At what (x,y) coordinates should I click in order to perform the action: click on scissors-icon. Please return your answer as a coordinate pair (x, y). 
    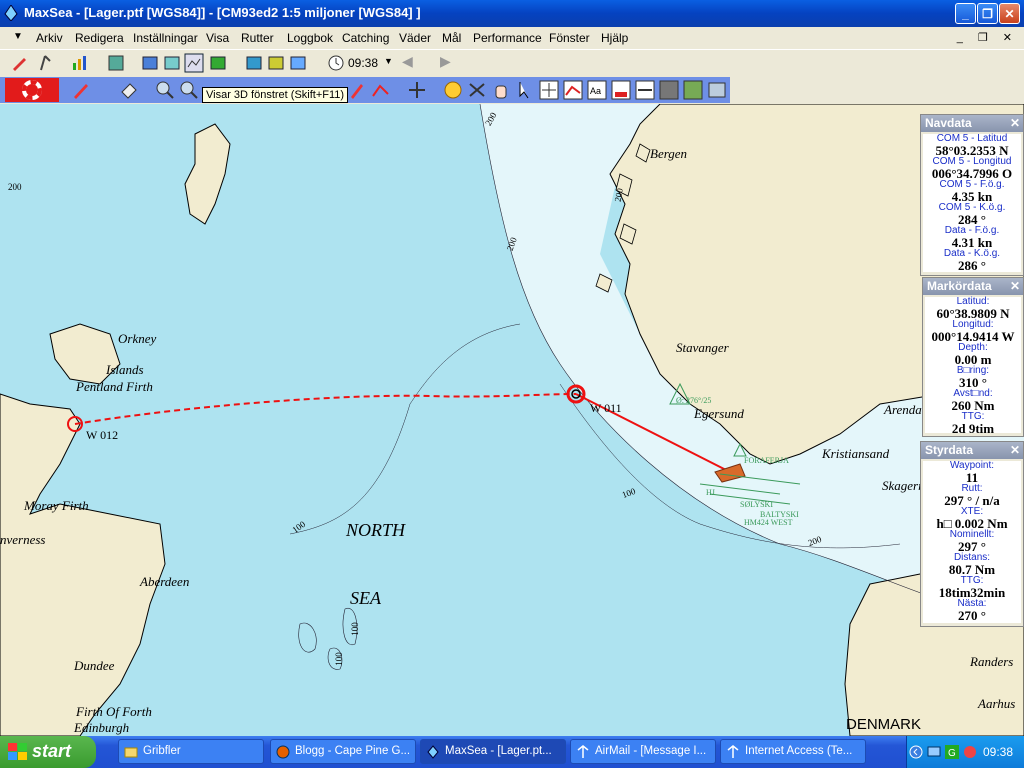
    Looking at the image, I should click on (477, 90).